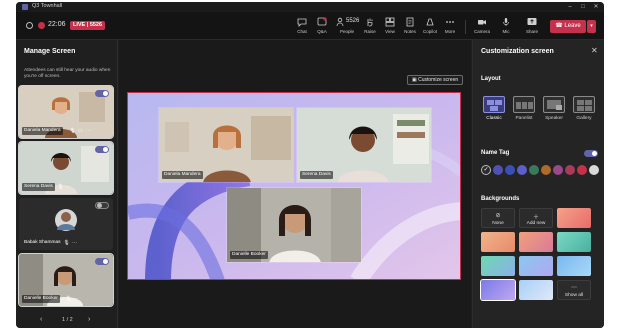 The image size is (620, 330). What do you see at coordinates (38, 187) in the screenshot?
I see `participant-name: Serena Davis` at bounding box center [38, 187].